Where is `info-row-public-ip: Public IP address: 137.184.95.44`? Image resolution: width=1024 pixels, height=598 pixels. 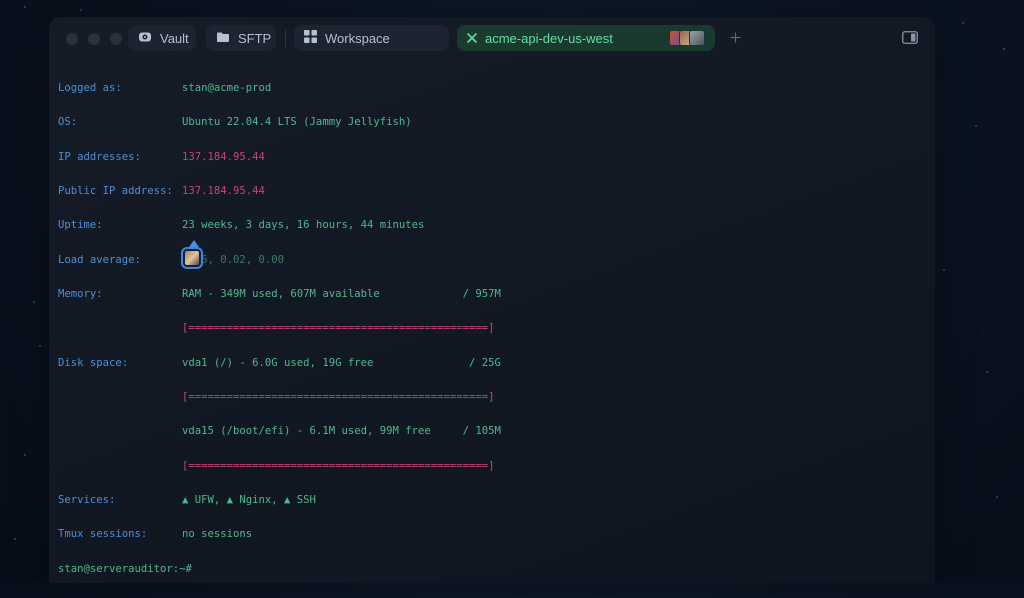
info-row-public-ip: Public IP address: 137.184.95.44 is located at coordinates (279, 190).